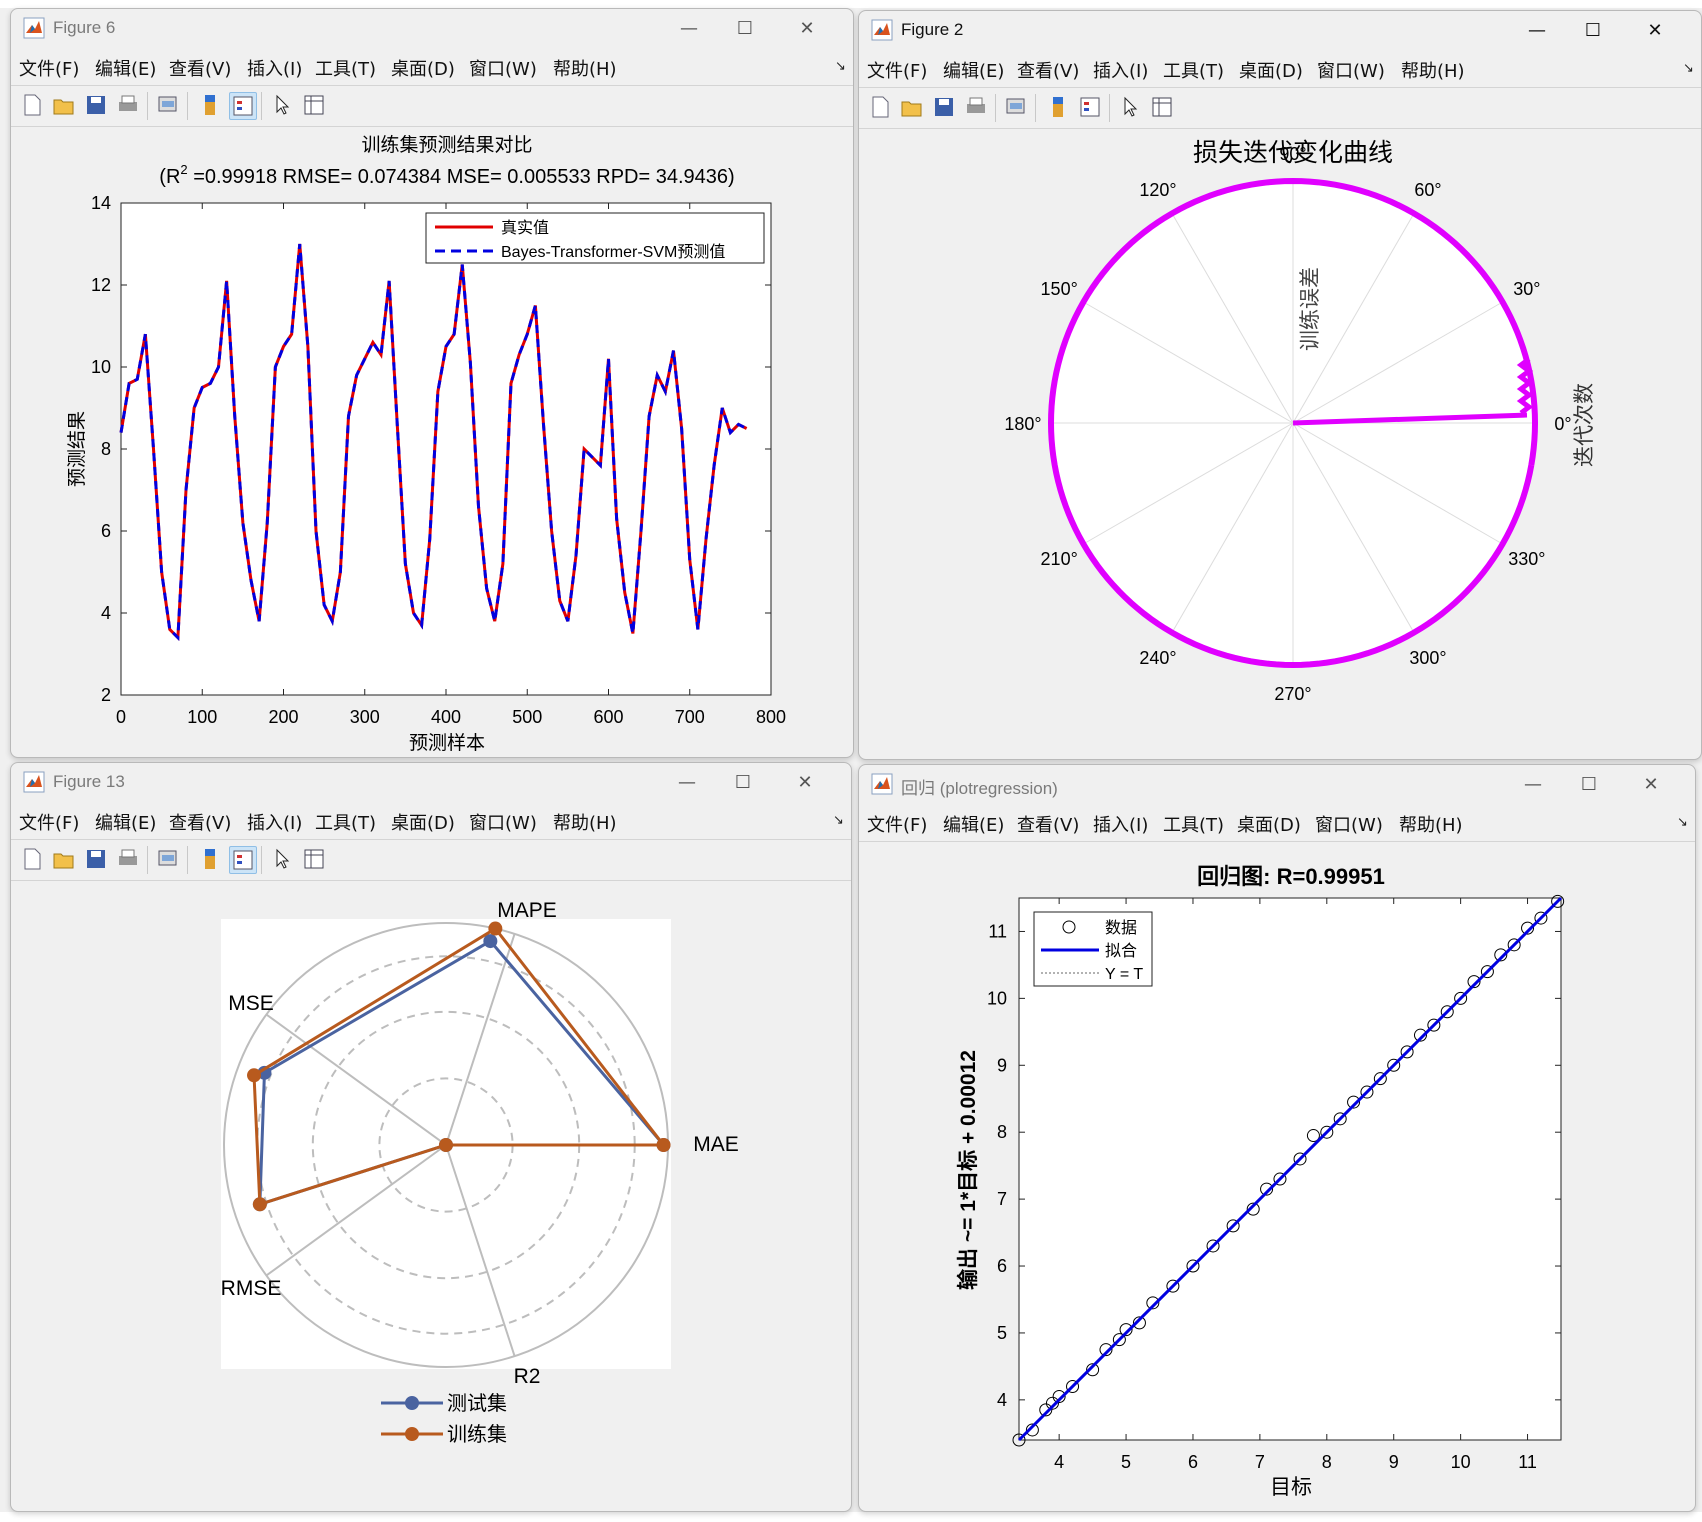  What do you see at coordinates (1280, 30) in the screenshot?
I see `title-bar: Figure 2 — ☐ ✕` at bounding box center [1280, 30].